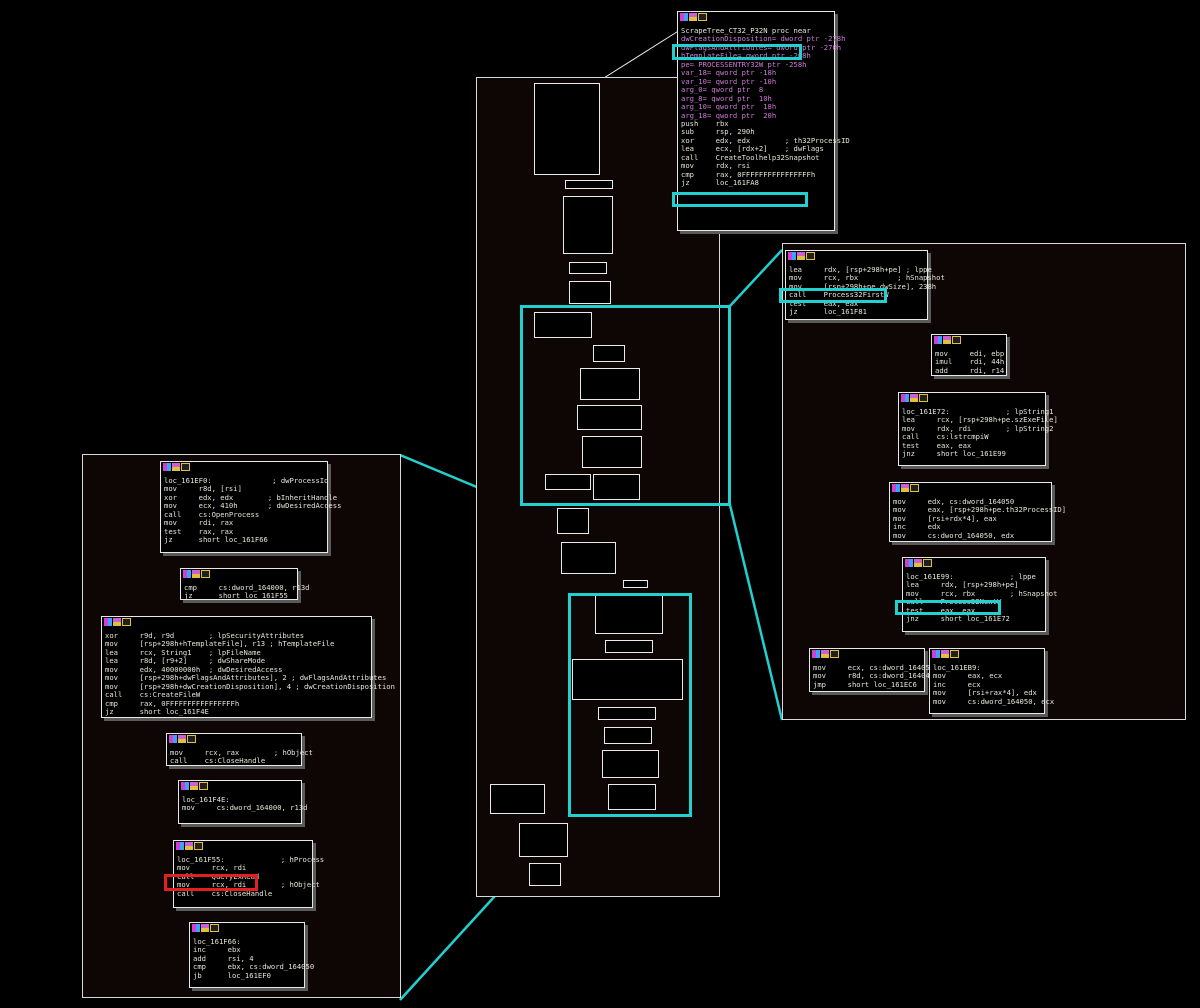  I want to click on block-161f4e: loc_161F4E: mov cs:dword_164000, r13d, so click(243, 802).